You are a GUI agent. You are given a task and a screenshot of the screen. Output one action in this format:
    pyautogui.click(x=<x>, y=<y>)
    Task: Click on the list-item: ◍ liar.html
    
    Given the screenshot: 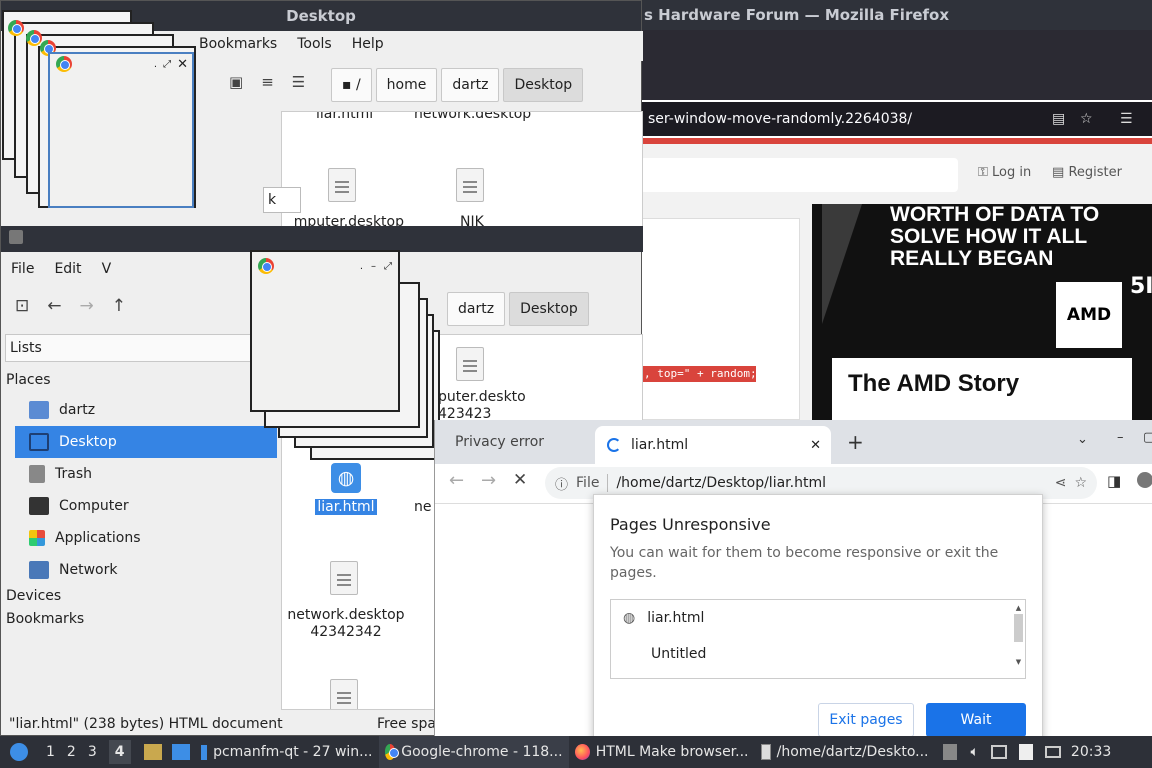 What is the action you would take?
    pyautogui.click(x=818, y=618)
    